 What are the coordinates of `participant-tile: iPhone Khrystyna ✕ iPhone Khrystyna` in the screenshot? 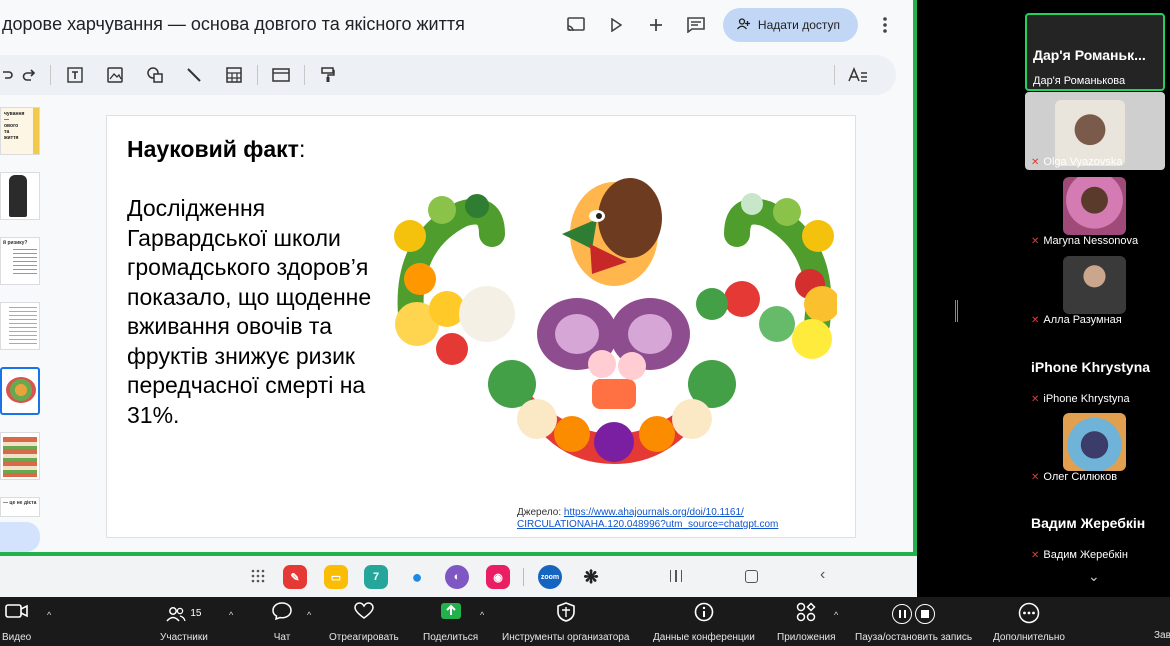 It's located at (1095, 368).